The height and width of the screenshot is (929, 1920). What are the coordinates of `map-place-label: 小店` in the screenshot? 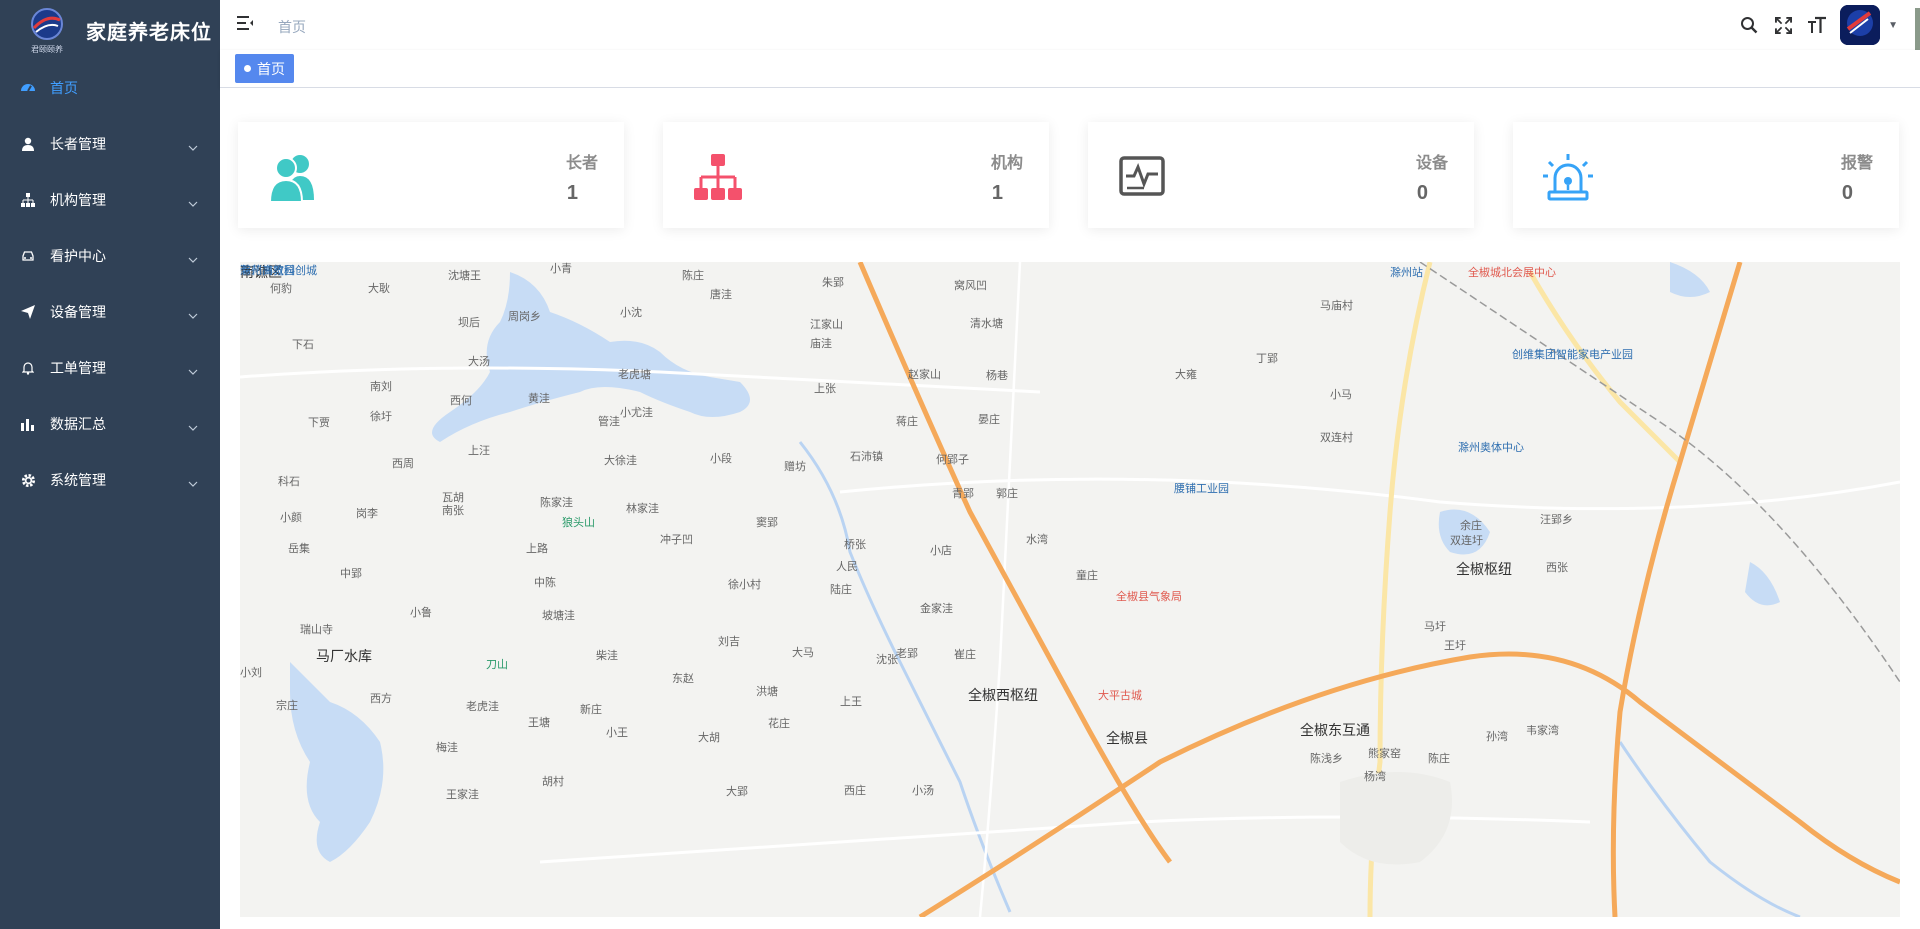 It's located at (941, 551).